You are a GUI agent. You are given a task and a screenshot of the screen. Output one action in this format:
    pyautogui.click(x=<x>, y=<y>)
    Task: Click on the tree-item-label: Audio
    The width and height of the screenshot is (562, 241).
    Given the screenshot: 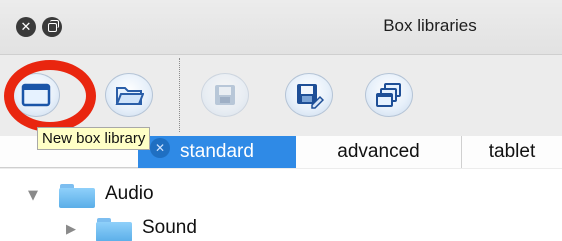 What is the action you would take?
    pyautogui.click(x=129, y=193)
    